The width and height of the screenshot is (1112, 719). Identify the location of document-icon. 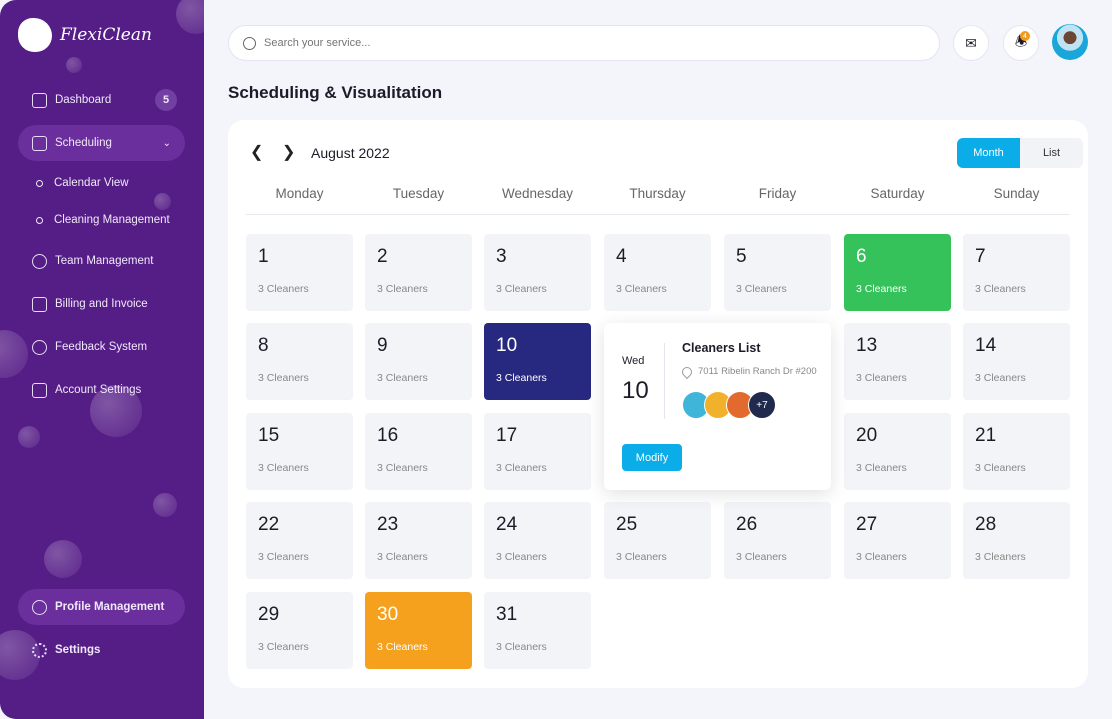
(39, 304).